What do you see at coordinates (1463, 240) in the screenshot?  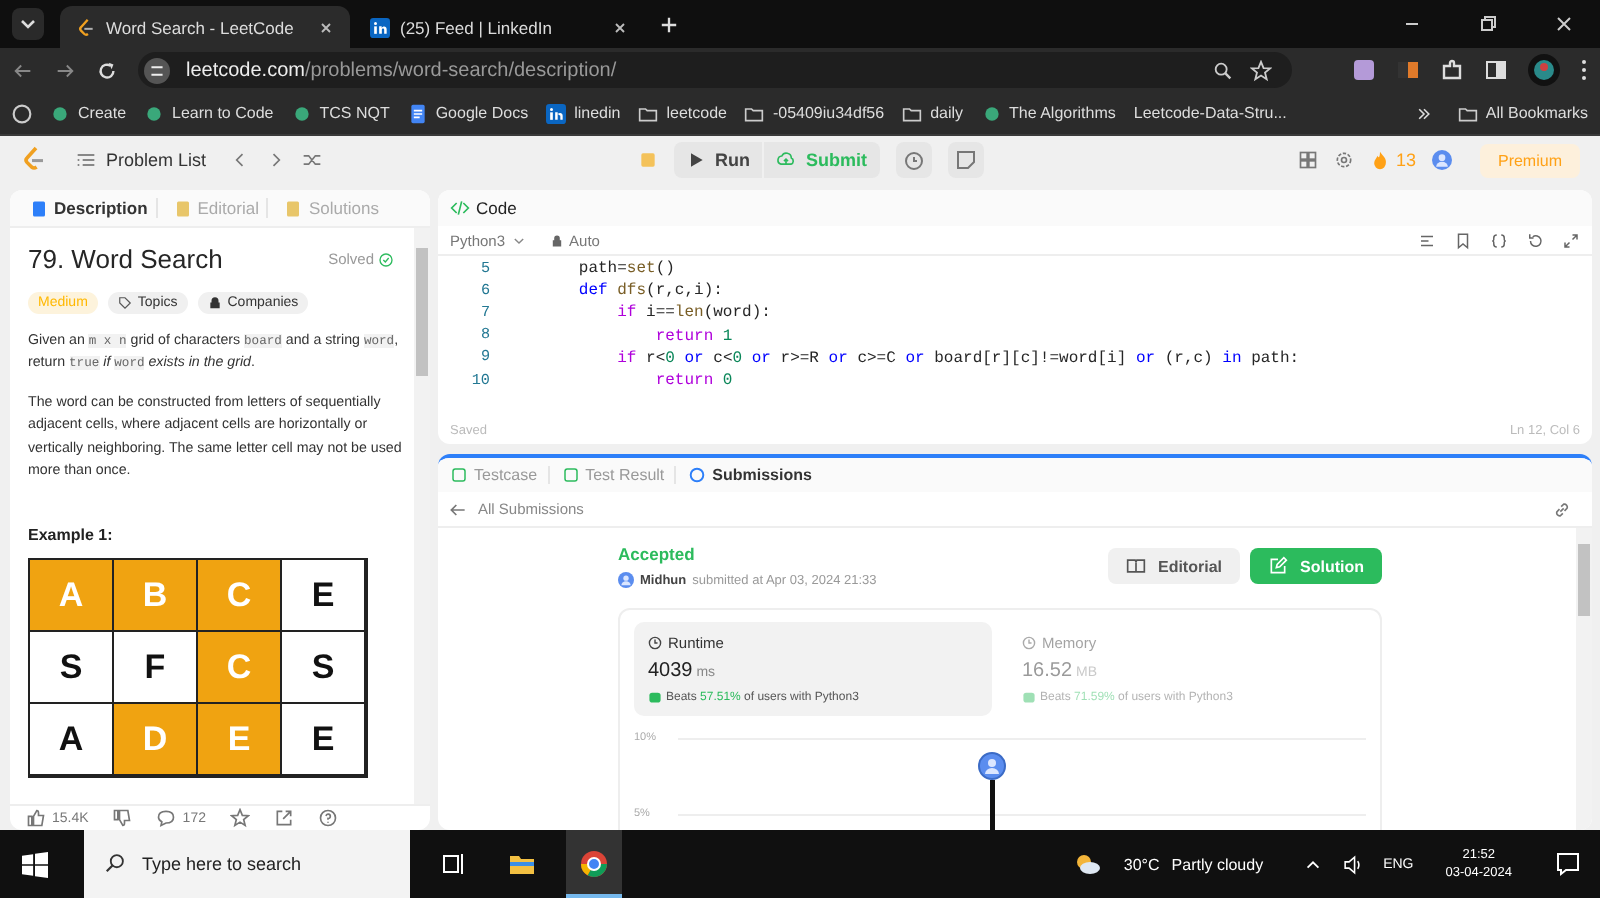 I see `bookmark-icon` at bounding box center [1463, 240].